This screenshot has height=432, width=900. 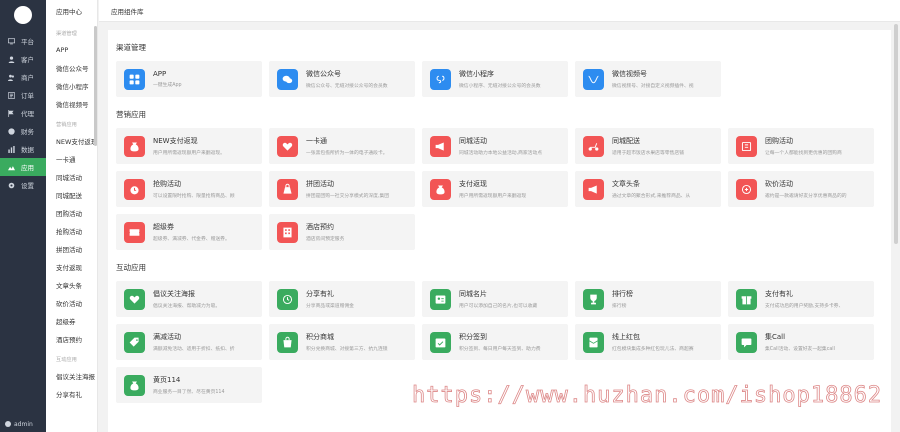 I want to click on app-tile-desc: 超级券、满减券、代金券、赠送券。, so click(x=191, y=239).